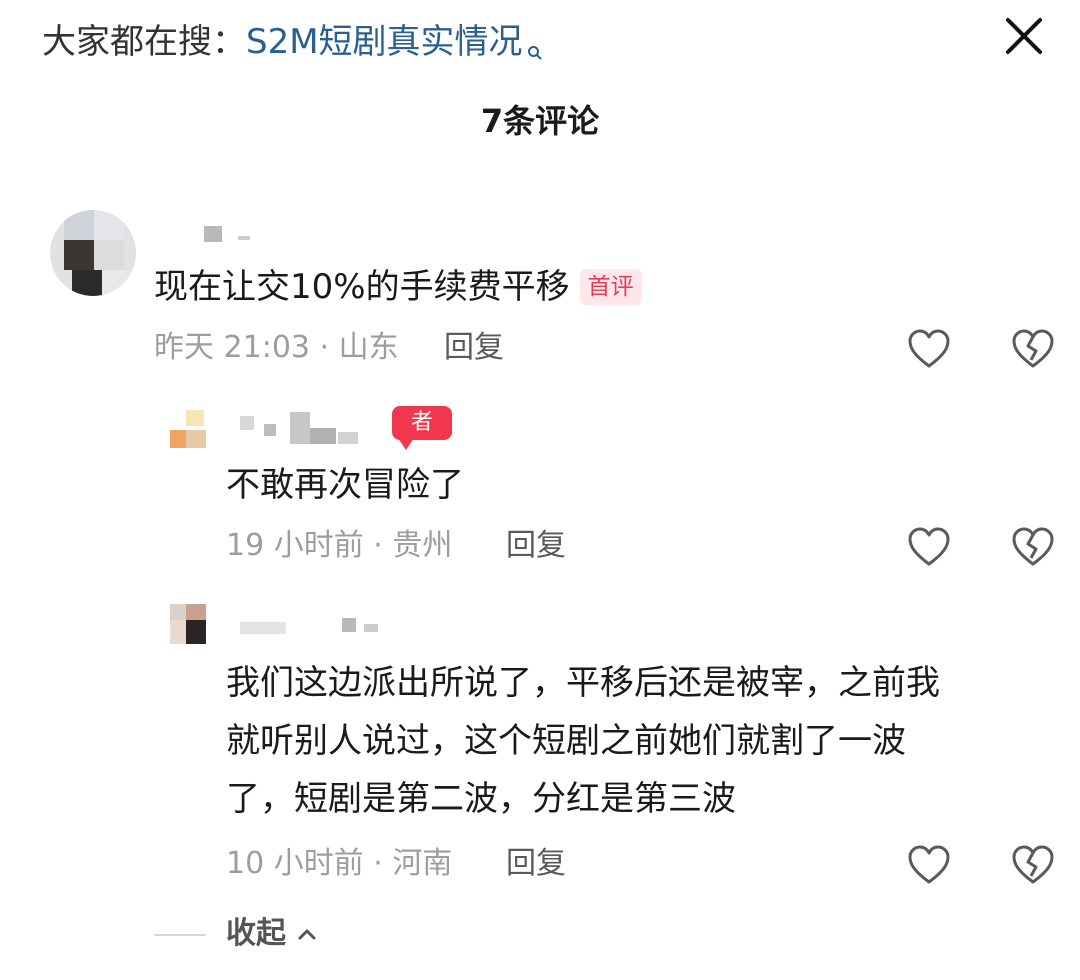 This screenshot has width=1080, height=980. What do you see at coordinates (1024, 36) in the screenshot?
I see `close-icon` at bounding box center [1024, 36].